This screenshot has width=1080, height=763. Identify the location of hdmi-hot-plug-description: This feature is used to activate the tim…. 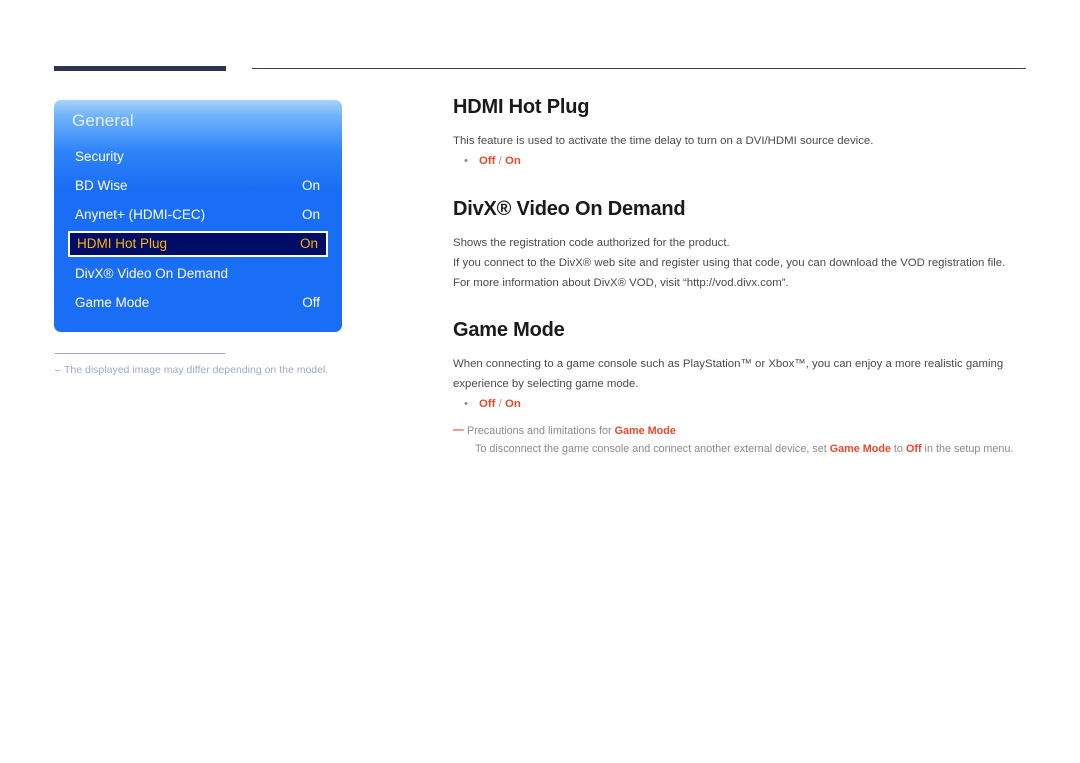
(663, 141).